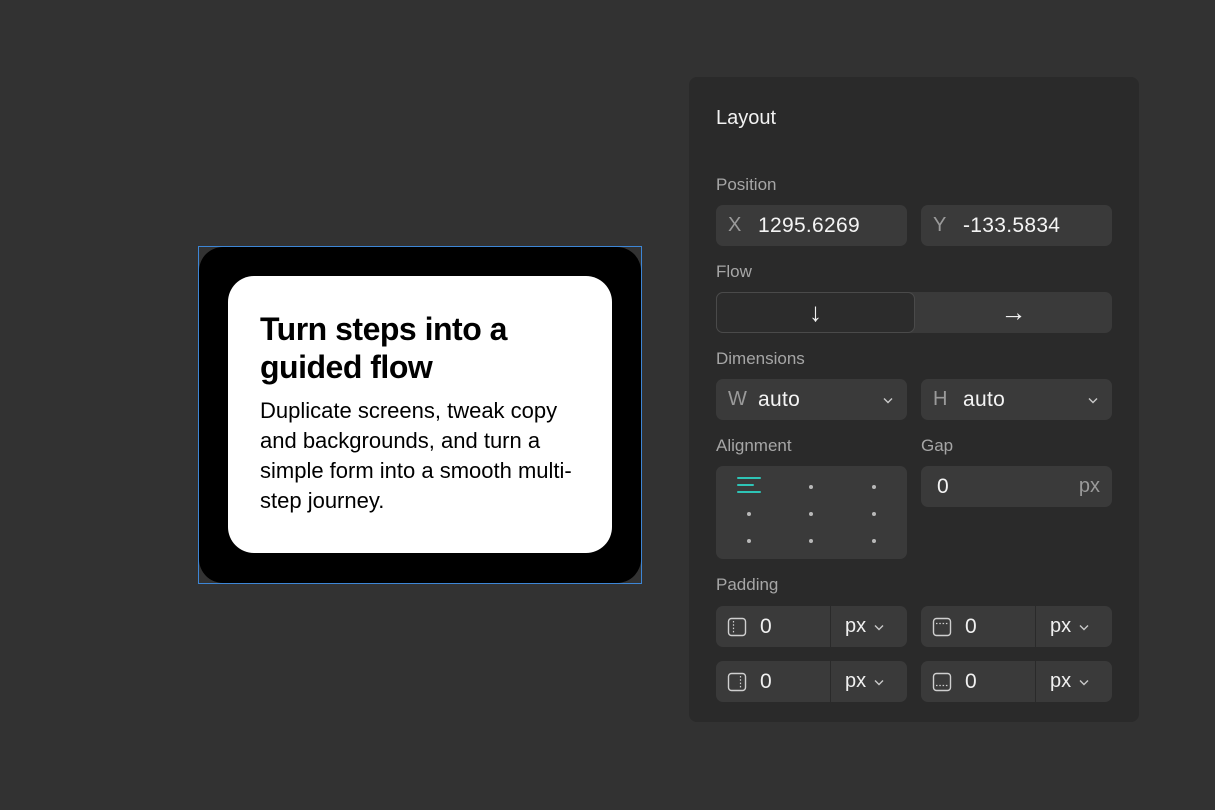  I want to click on dimensions-label: Dimensions, so click(760, 358).